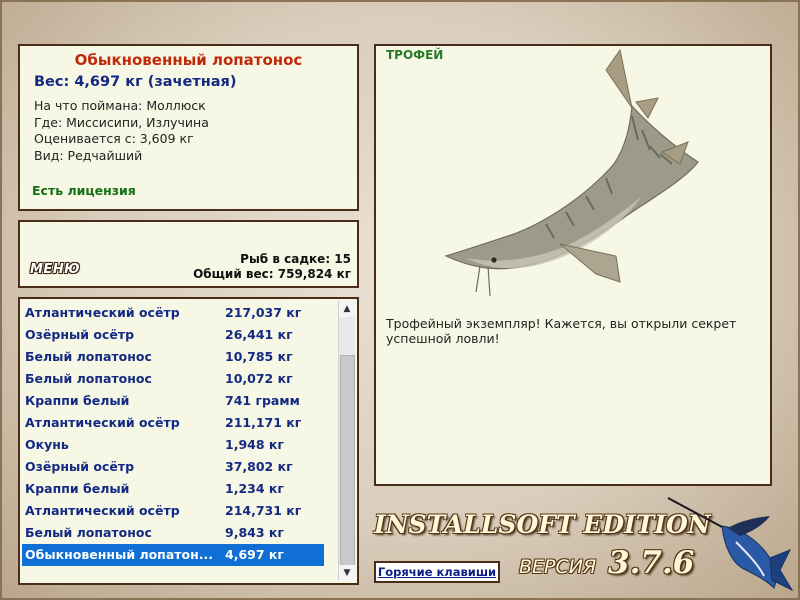 Image resolution: width=800 pixels, height=600 pixels. What do you see at coordinates (263, 422) in the screenshot?
I see `fish-weight-value: 211,171 кг` at bounding box center [263, 422].